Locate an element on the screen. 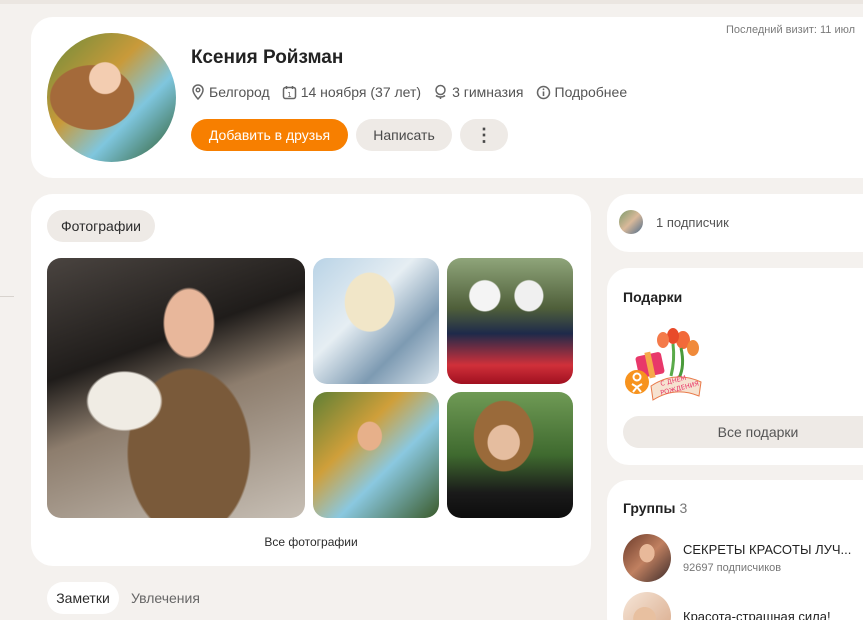  meta-more-label: Подробнее is located at coordinates (591, 92).